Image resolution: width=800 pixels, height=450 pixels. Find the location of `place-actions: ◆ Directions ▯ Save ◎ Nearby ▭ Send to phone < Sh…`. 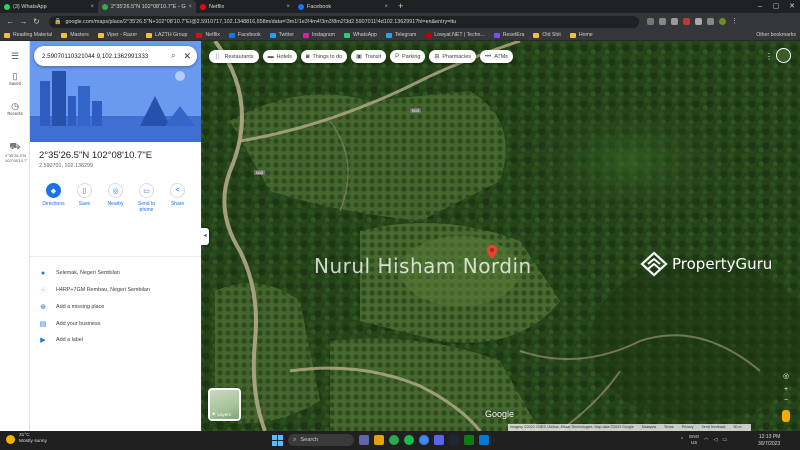

place-actions: ◆ Directions ▯ Save ◎ Nearby ▭ Send to phone < Sh… is located at coordinates (115, 219).